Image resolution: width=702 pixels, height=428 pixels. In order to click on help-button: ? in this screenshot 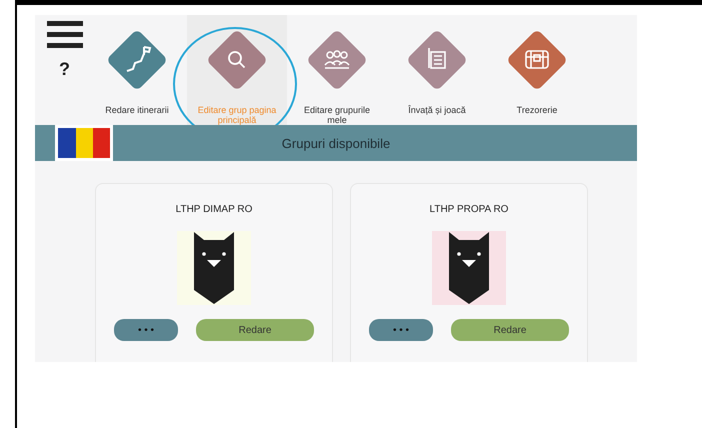, I will do `click(64, 69)`.